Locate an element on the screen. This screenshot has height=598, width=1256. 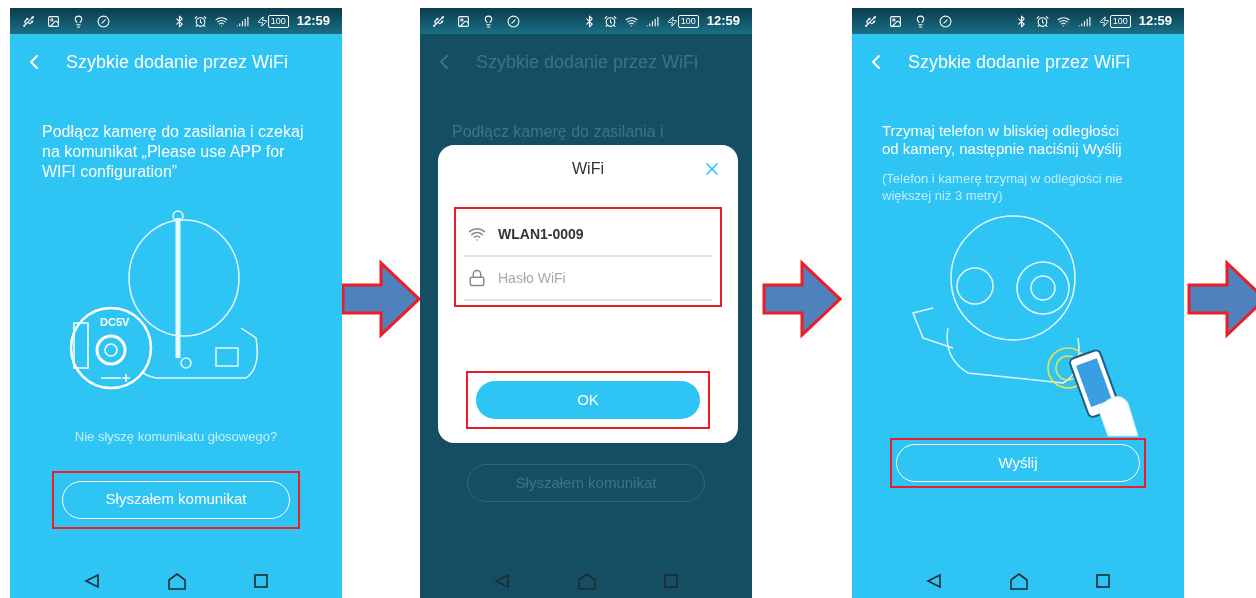
ok-button: OK is located at coordinates (588, 400).